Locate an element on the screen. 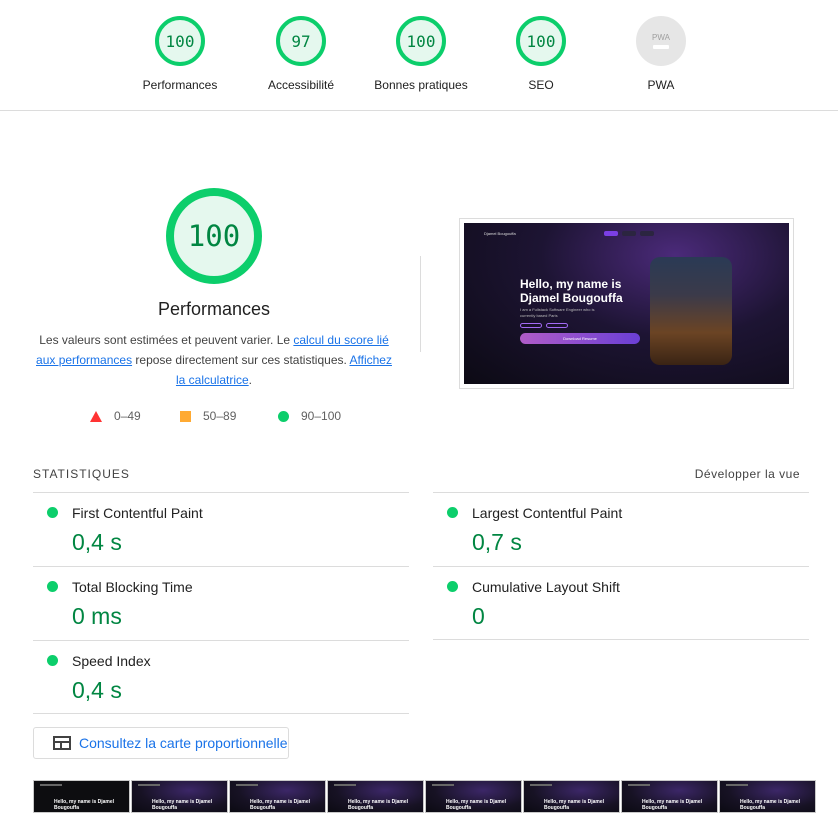  pwa-badge-icon: PWA is located at coordinates (661, 41).